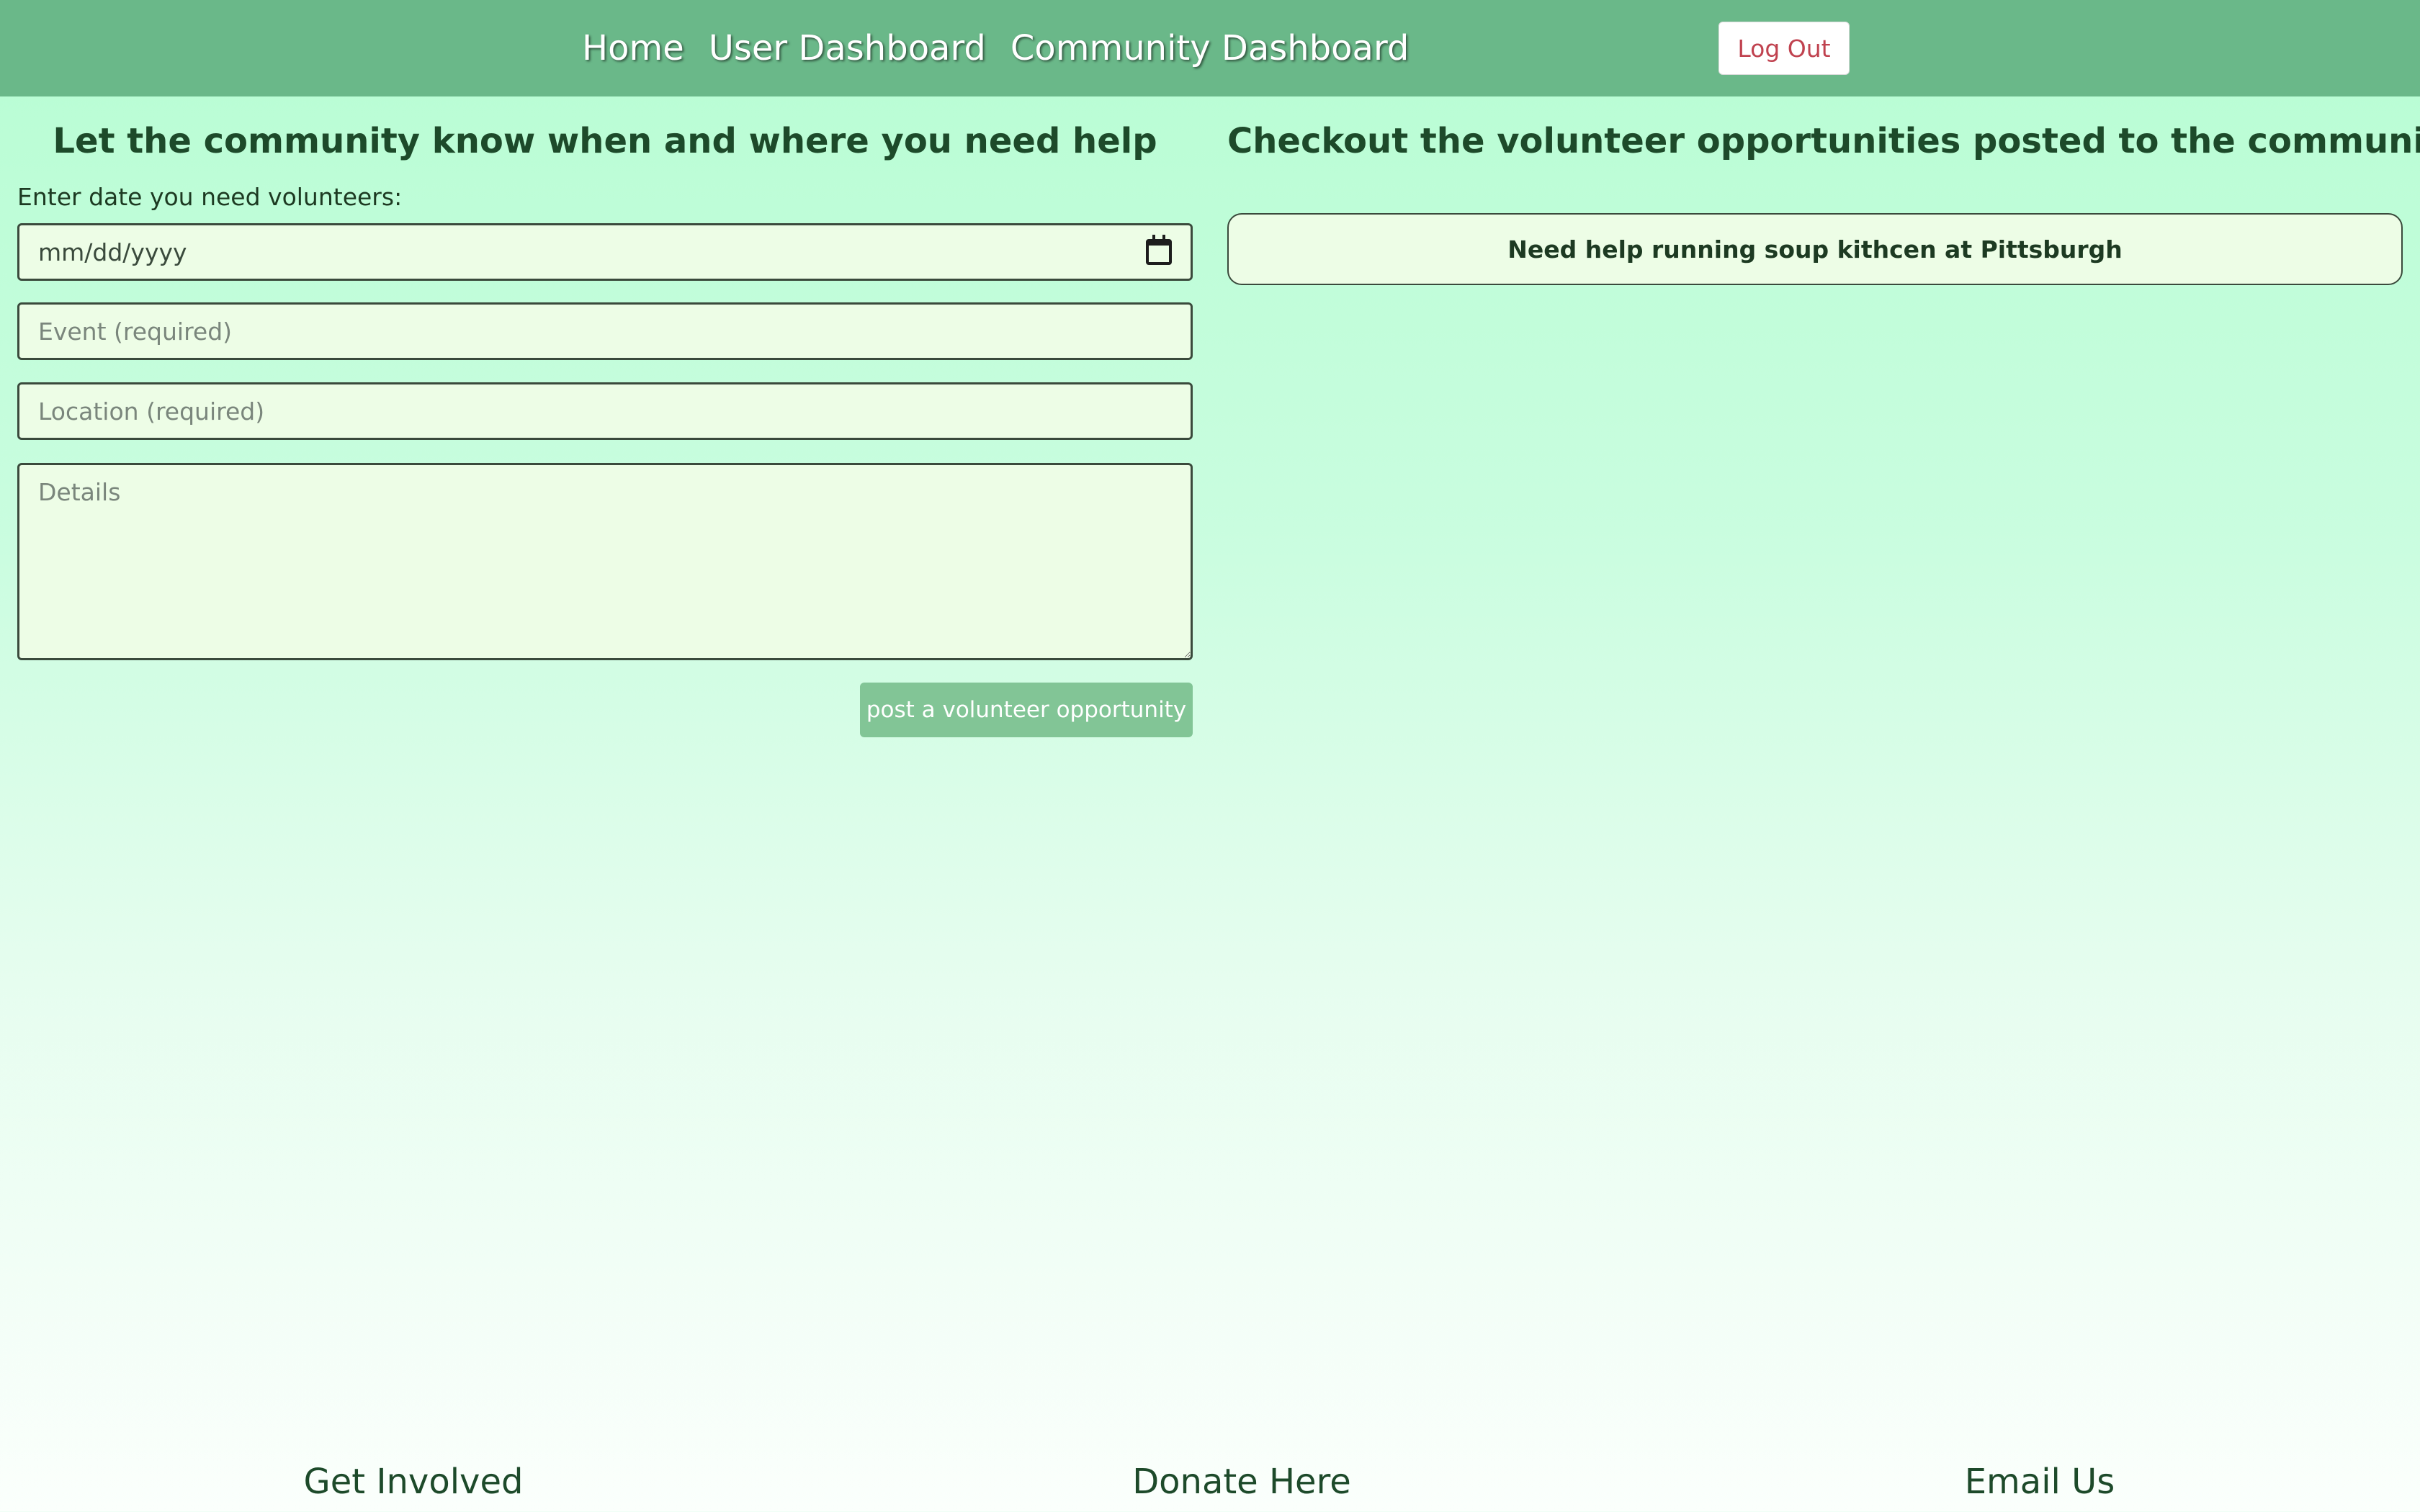 The height and width of the screenshot is (1512, 2420). I want to click on calendar-icon, so click(1159, 250).